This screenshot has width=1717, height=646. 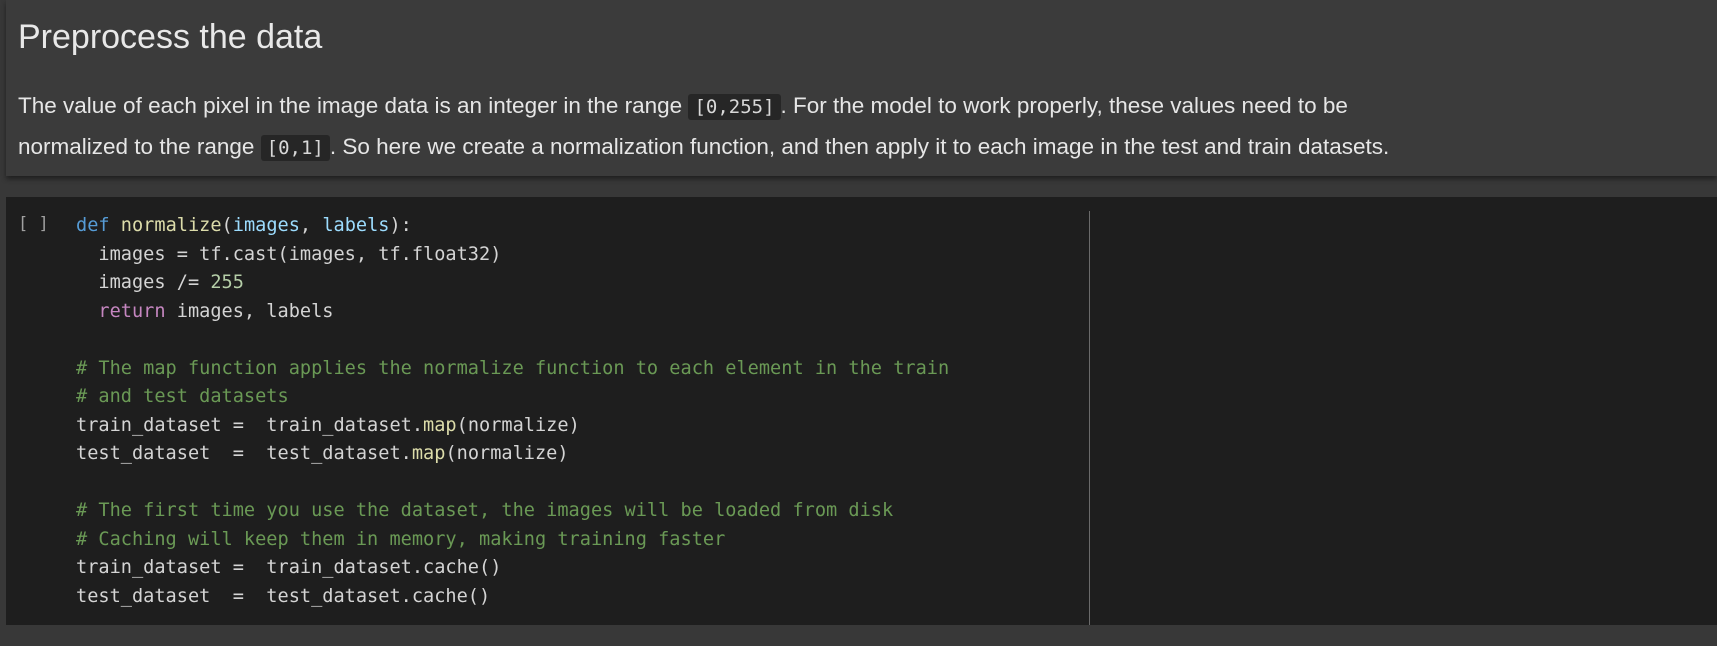 What do you see at coordinates (283, 596) in the screenshot?
I see `code-line: test_dataset = test_dataset.cache()` at bounding box center [283, 596].